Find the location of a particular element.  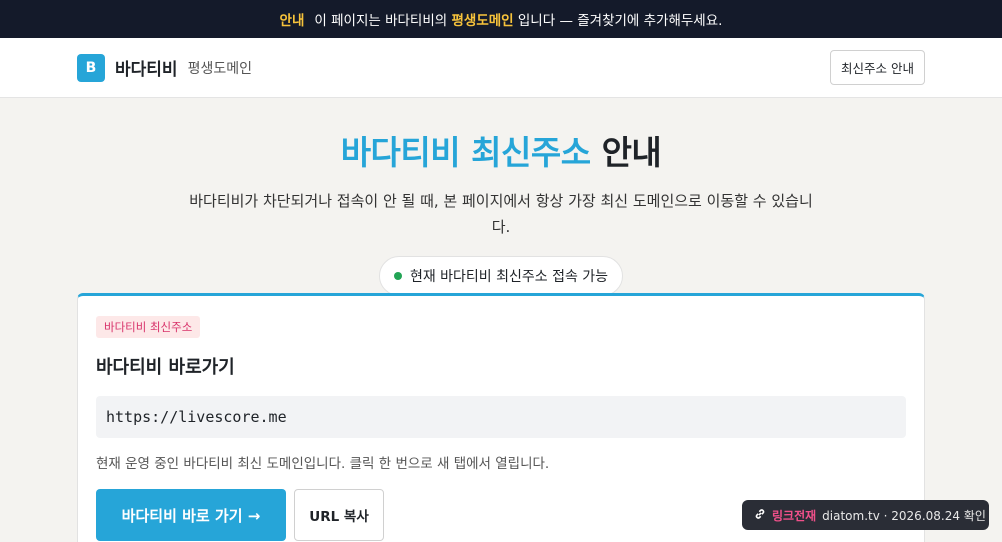

card-tag: 바다티비 최신주소 is located at coordinates (148, 327).